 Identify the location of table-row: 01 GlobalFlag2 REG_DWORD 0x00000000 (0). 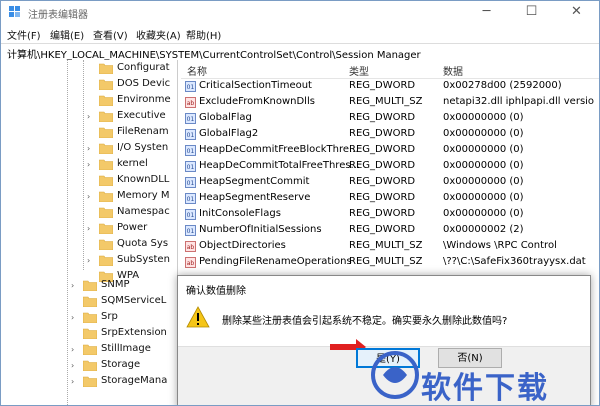
(390, 135).